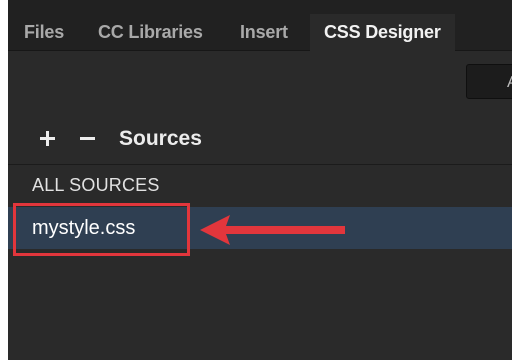  Describe the element at coordinates (260, 228) in the screenshot. I see `source-item-mystyle-css: mystyle.css` at that location.